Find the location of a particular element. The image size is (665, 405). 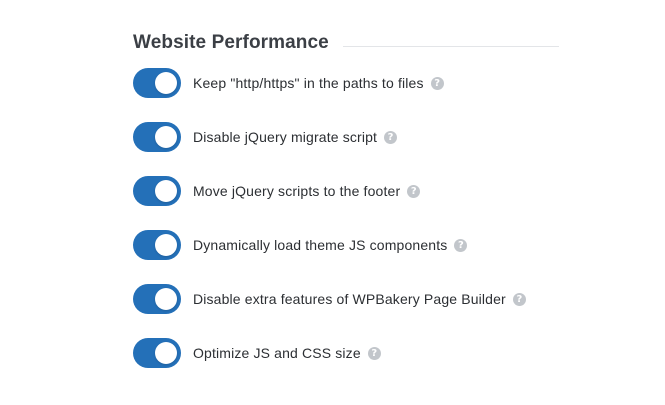

section-title: Website Performance is located at coordinates (231, 42).